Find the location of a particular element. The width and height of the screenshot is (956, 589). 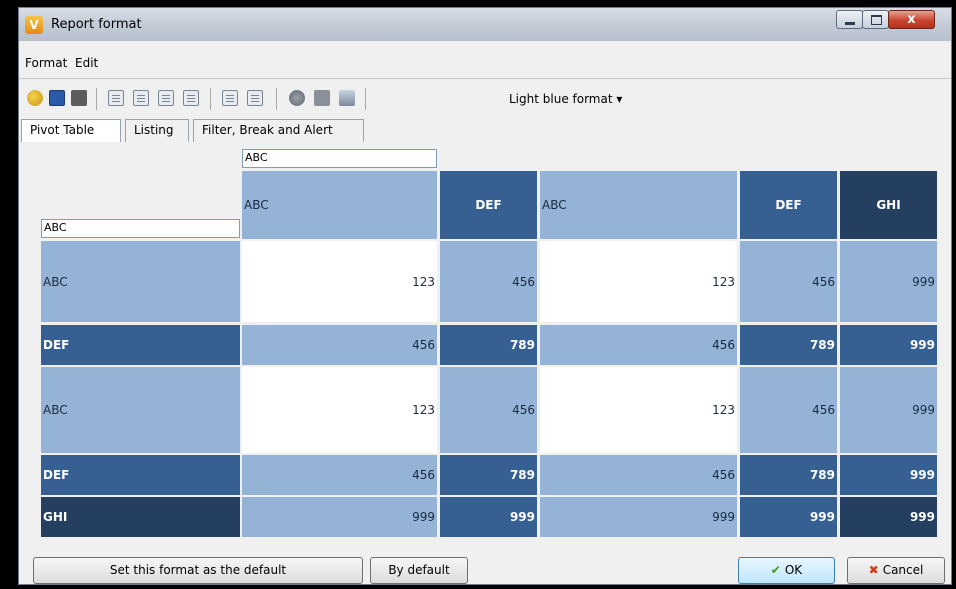

column-header: GHI is located at coordinates (888, 205).